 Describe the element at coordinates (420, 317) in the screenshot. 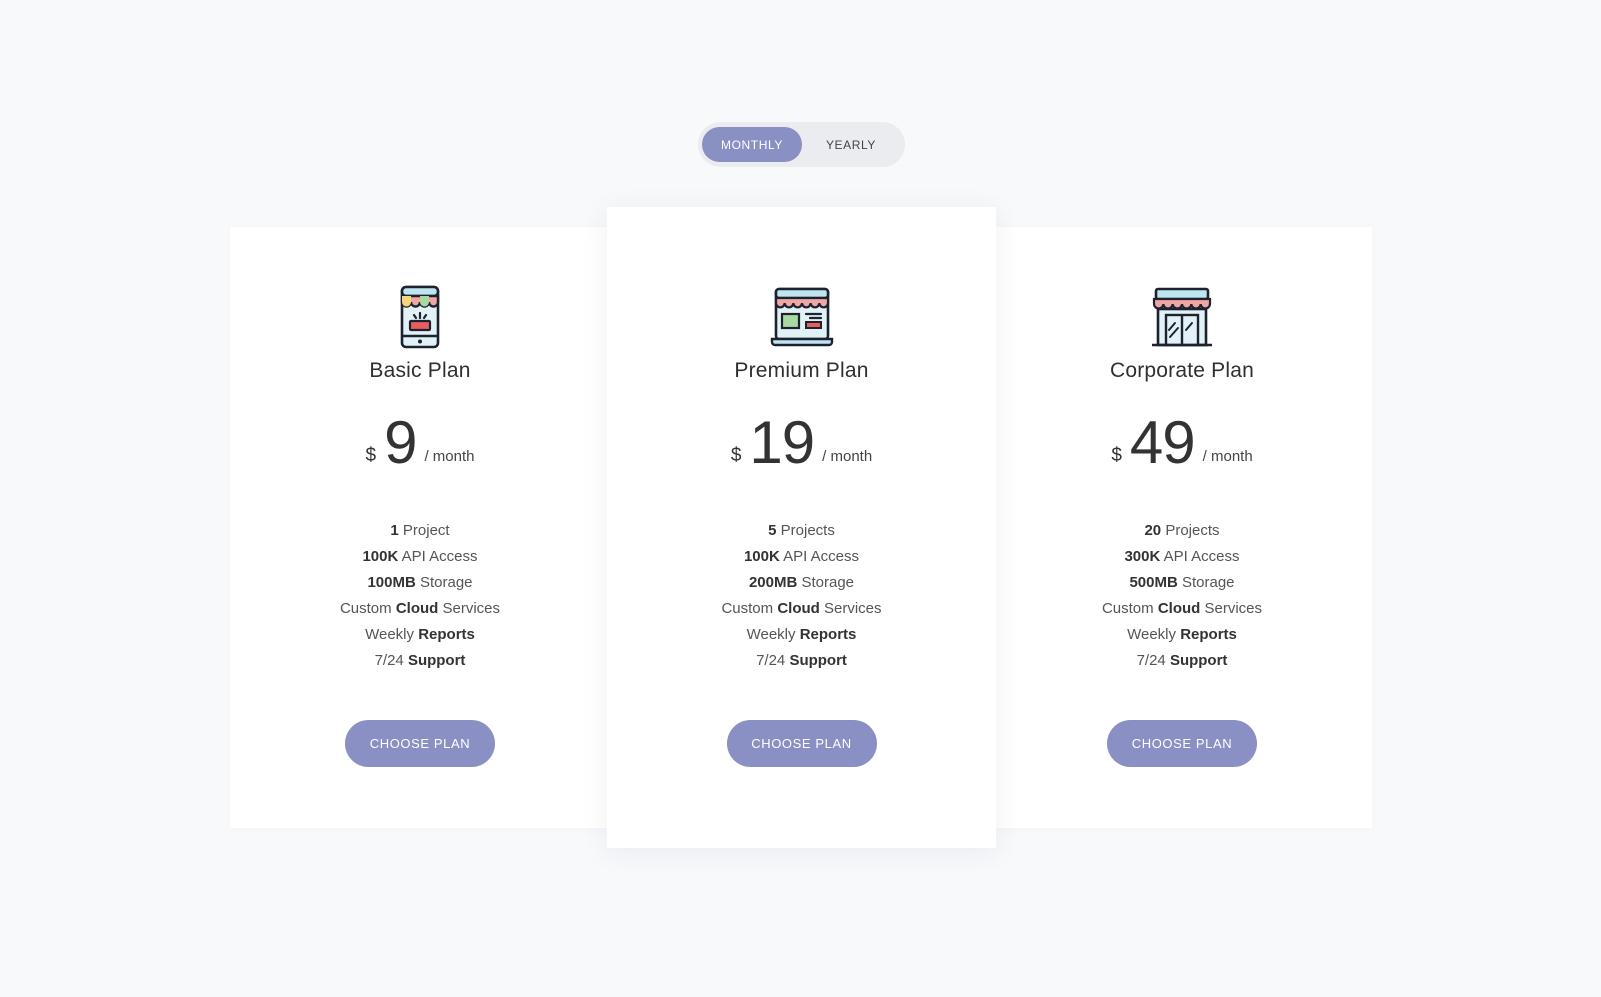

I see `mobile-shop-icon` at that location.